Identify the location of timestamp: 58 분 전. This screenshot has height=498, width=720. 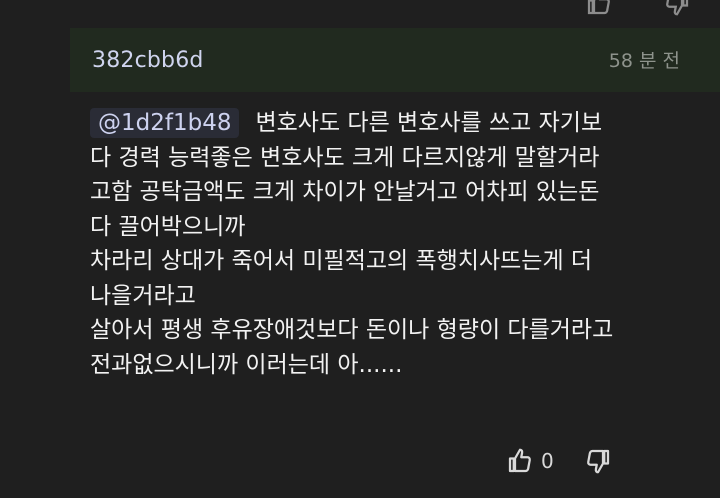
(644, 61).